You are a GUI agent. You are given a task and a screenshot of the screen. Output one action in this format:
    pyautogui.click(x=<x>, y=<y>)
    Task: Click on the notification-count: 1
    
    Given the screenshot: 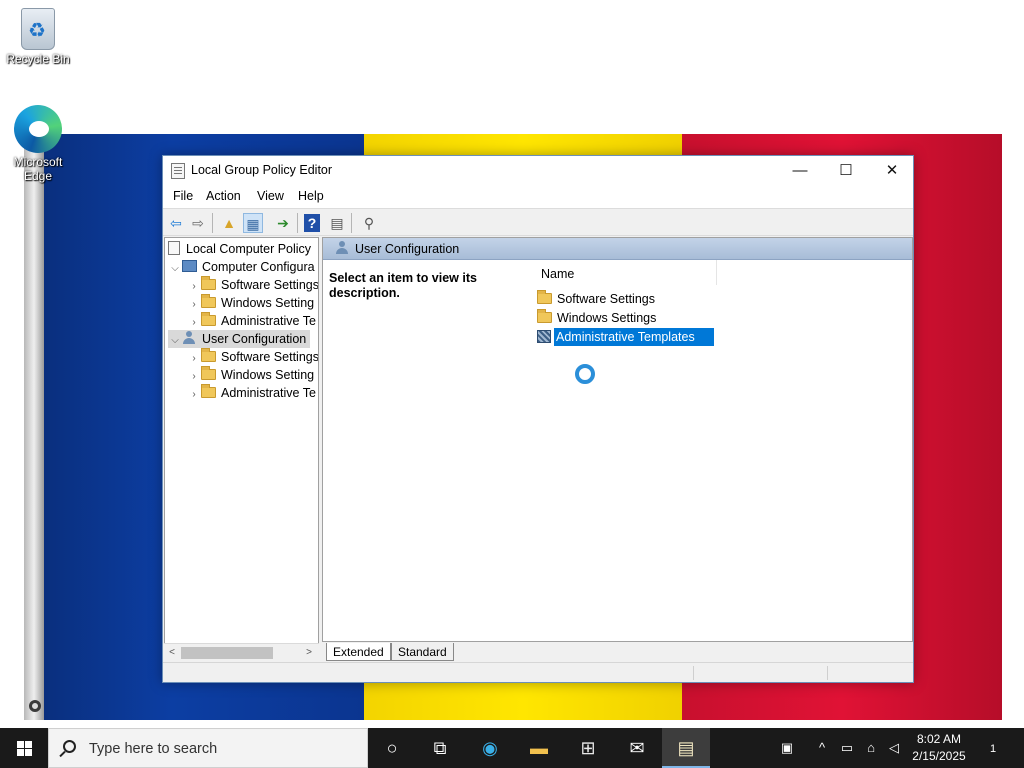 What is the action you would take?
    pyautogui.click(x=993, y=749)
    